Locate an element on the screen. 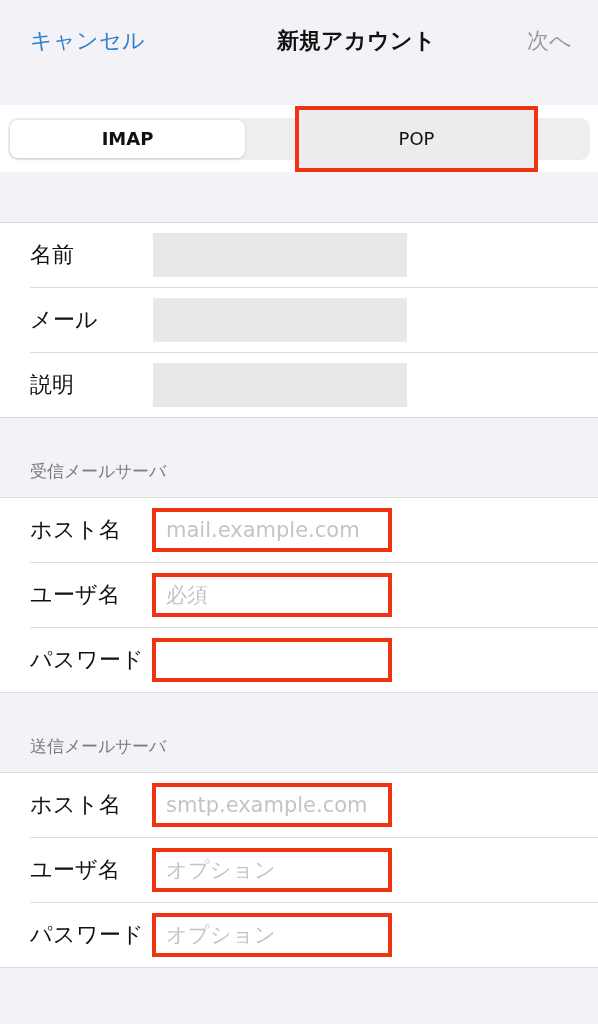 The height and width of the screenshot is (1024, 598). field-label: メール is located at coordinates (64, 320).